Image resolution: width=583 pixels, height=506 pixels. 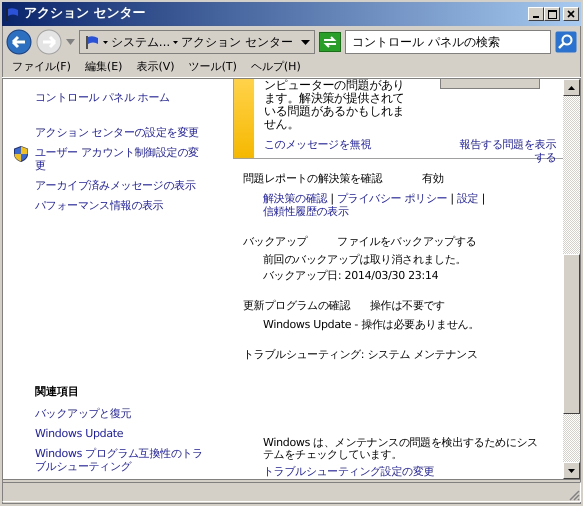 I want to click on maximize-button, so click(x=552, y=14).